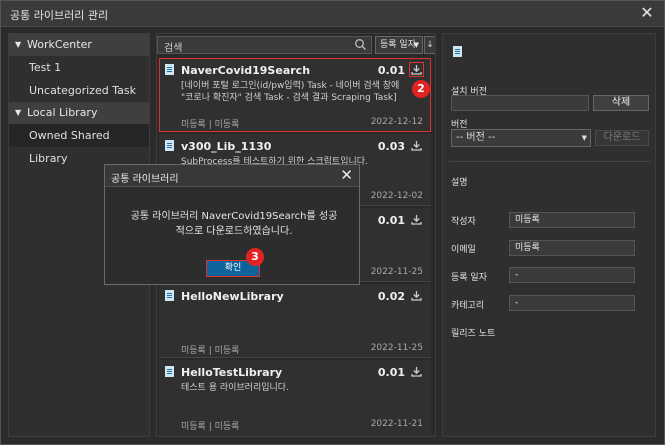 The width and height of the screenshot is (665, 445). I want to click on library-date: 2022-11-21, so click(396, 424).